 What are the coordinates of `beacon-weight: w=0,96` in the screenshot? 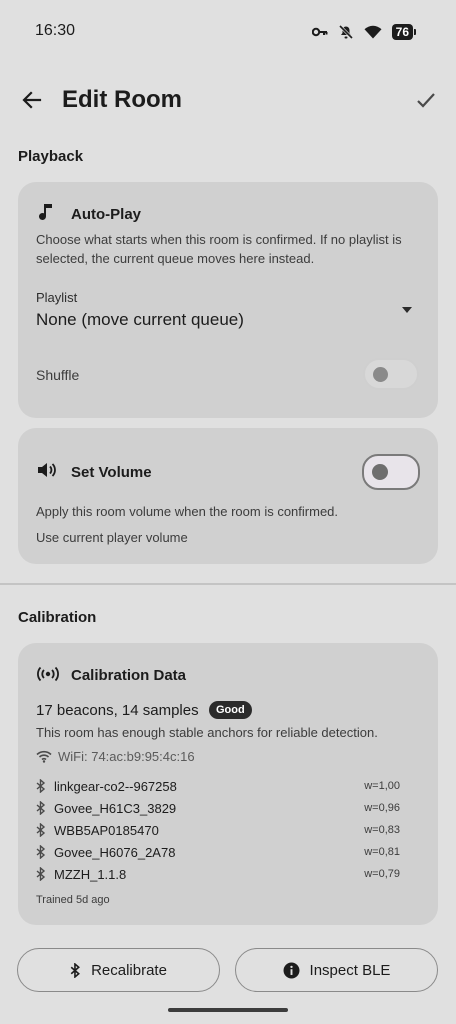 It's located at (382, 808).